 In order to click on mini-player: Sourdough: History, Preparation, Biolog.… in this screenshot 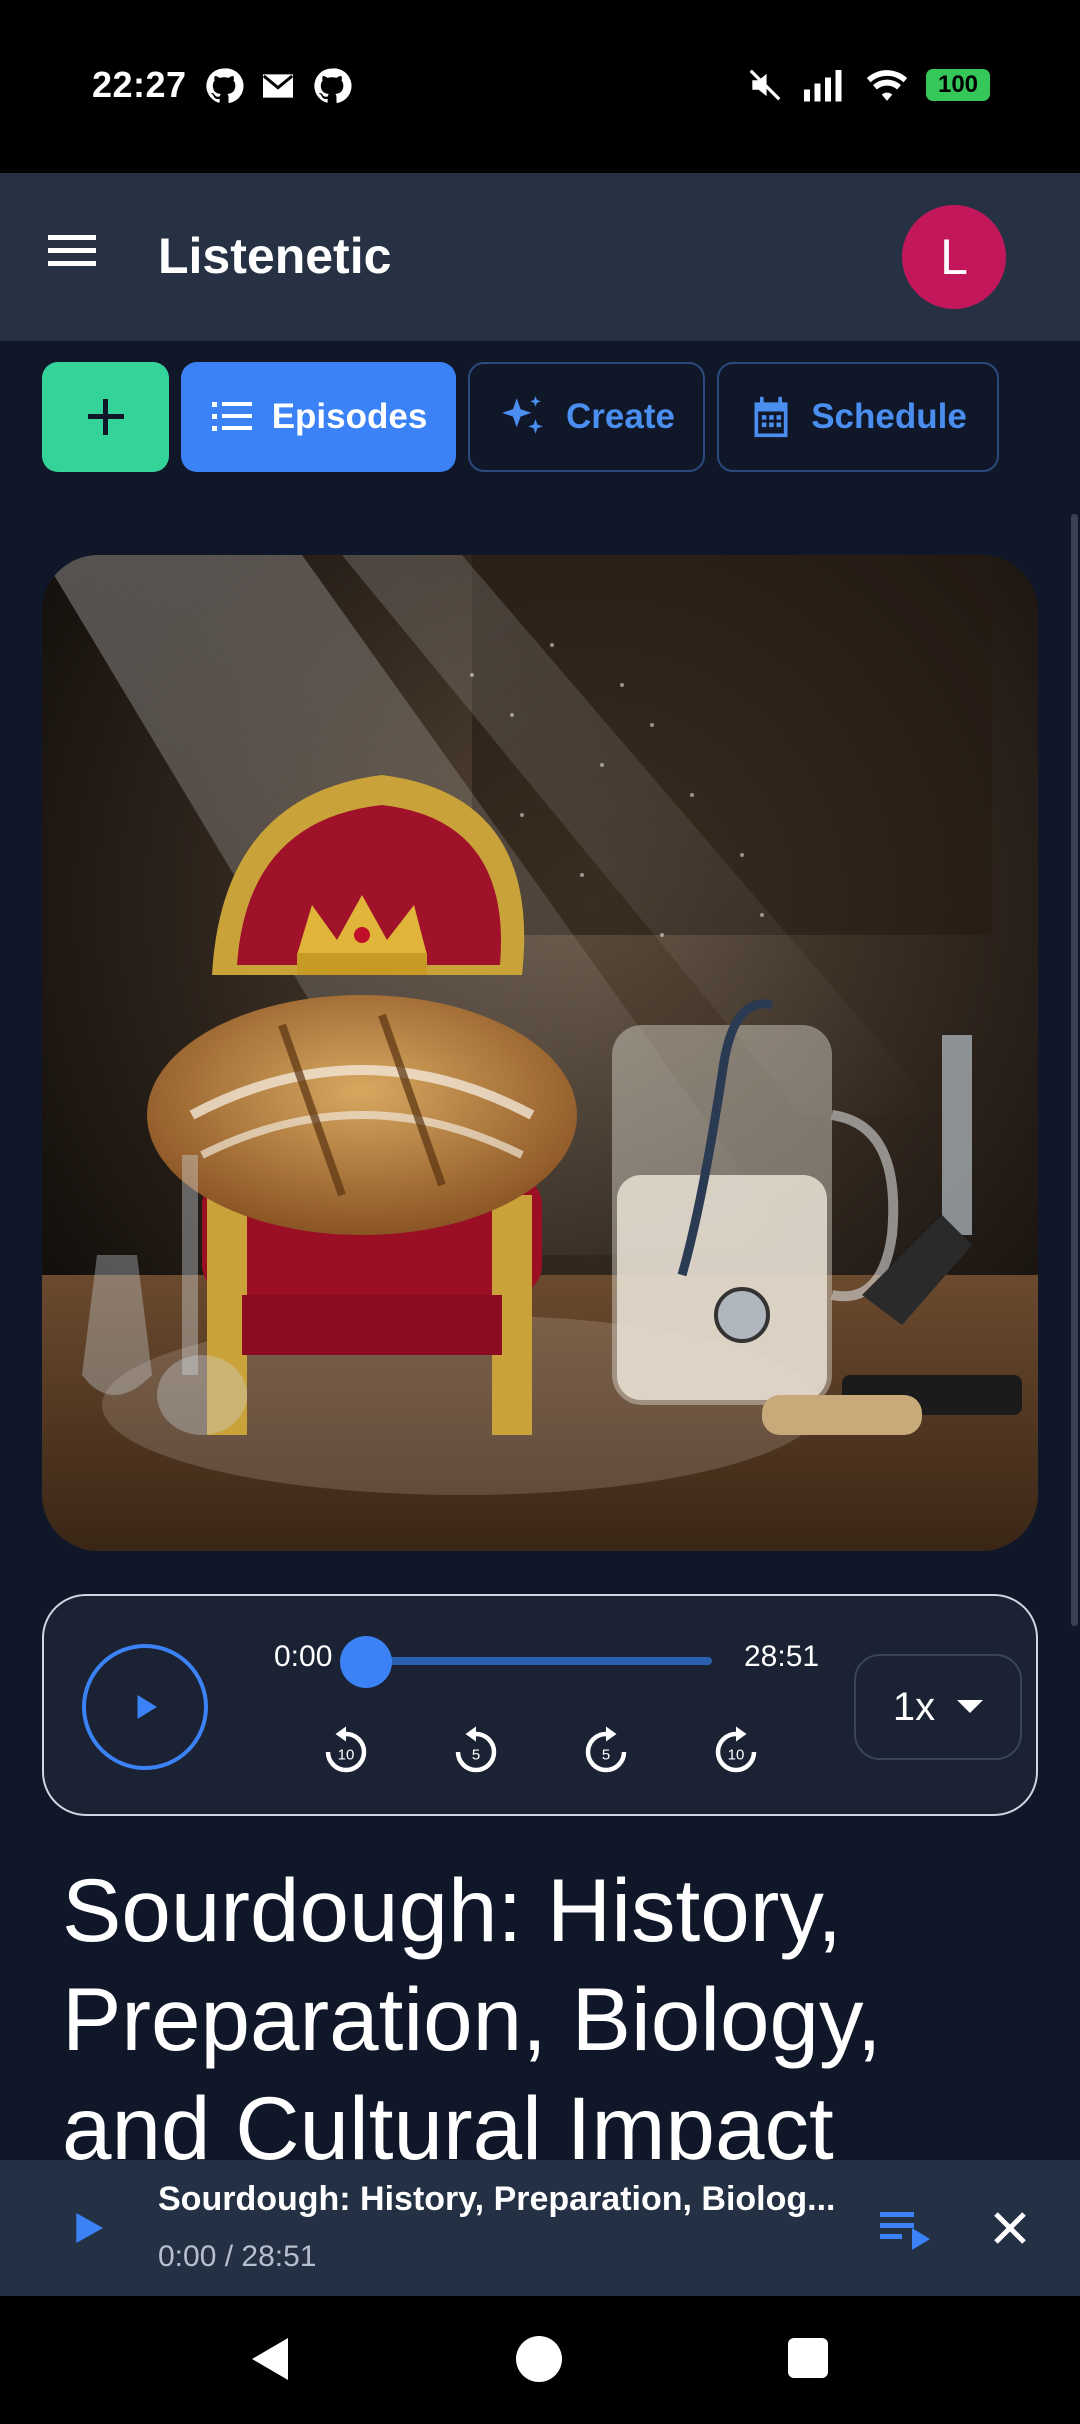, I will do `click(540, 2228)`.